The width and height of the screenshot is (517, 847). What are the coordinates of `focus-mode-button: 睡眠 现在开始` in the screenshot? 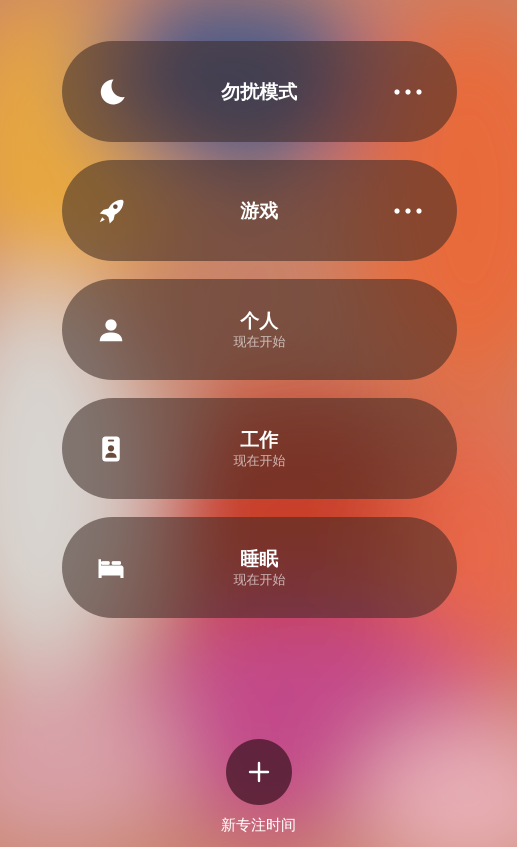 It's located at (259, 567).